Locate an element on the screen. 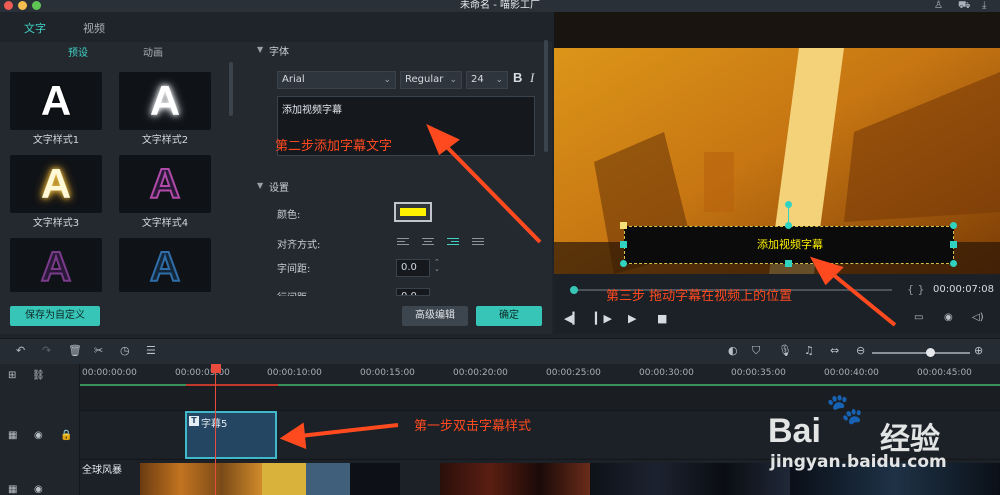 This screenshot has height=495, width=1000. display-settings-icon: ▭ is located at coordinates (918, 317).